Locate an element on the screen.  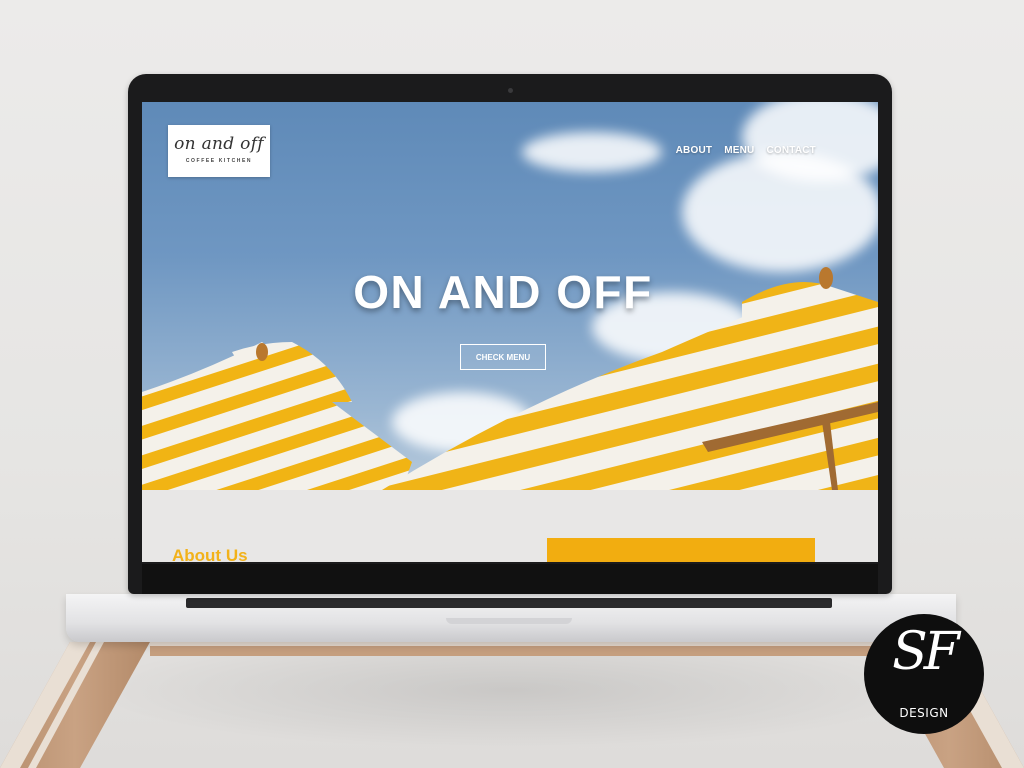
laptop-base is located at coordinates (511, 618).